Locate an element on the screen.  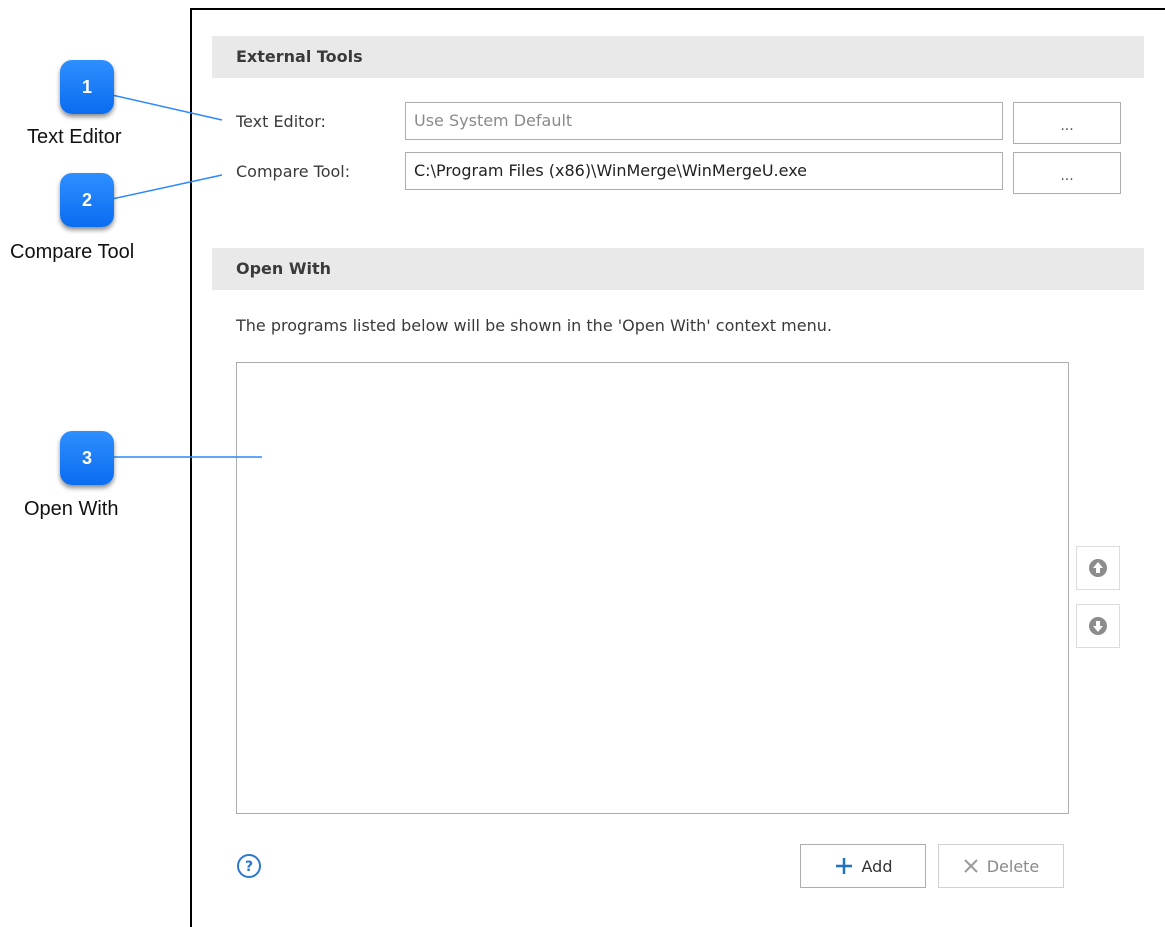
plus-icon is located at coordinates (843, 866).